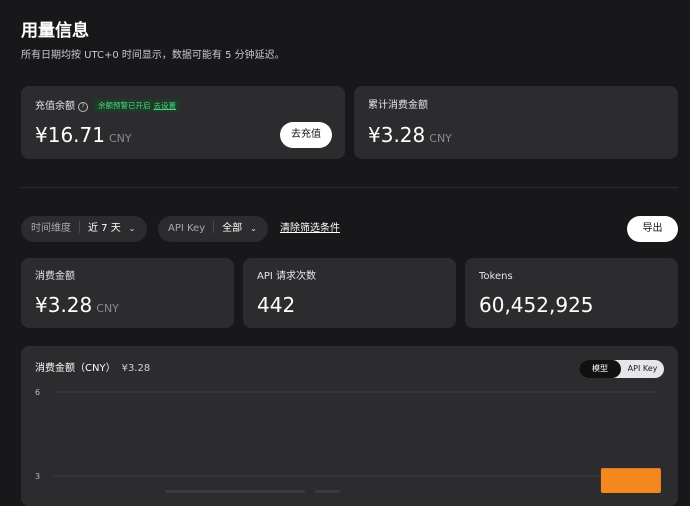 The image size is (690, 506). I want to click on stat-label: API 请求次数, so click(286, 276).